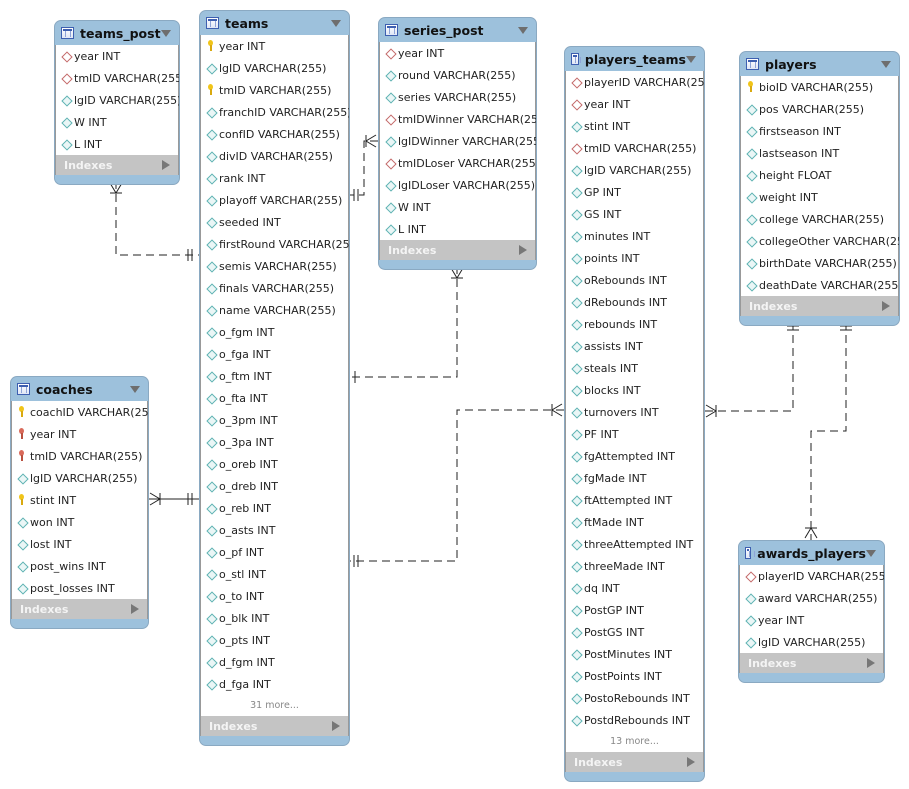  Describe the element at coordinates (634, 214) in the screenshot. I see `column-row: GS INT` at that location.